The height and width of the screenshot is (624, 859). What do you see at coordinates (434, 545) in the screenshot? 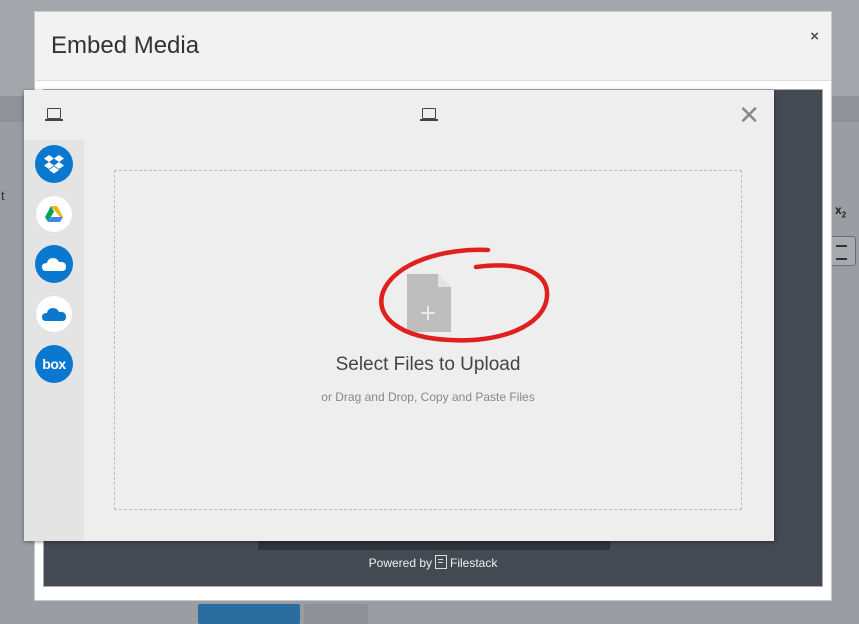
I see `background-bar` at bounding box center [434, 545].